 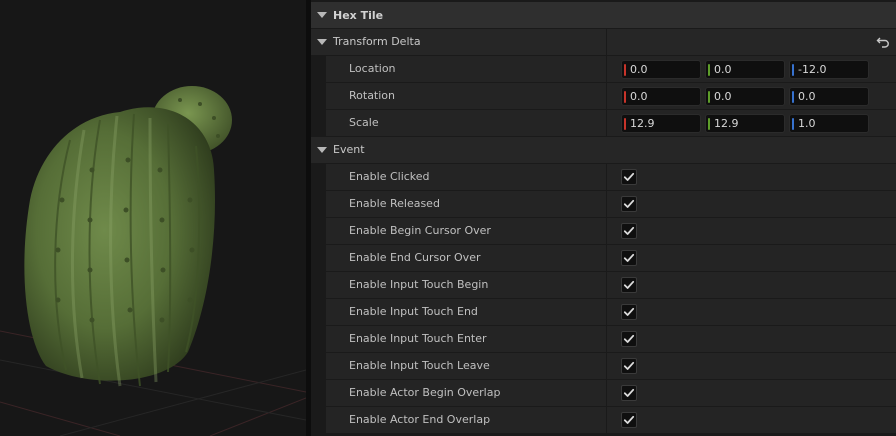 I want to click on event-property-row: Enable Clicked, so click(x=603, y=177).